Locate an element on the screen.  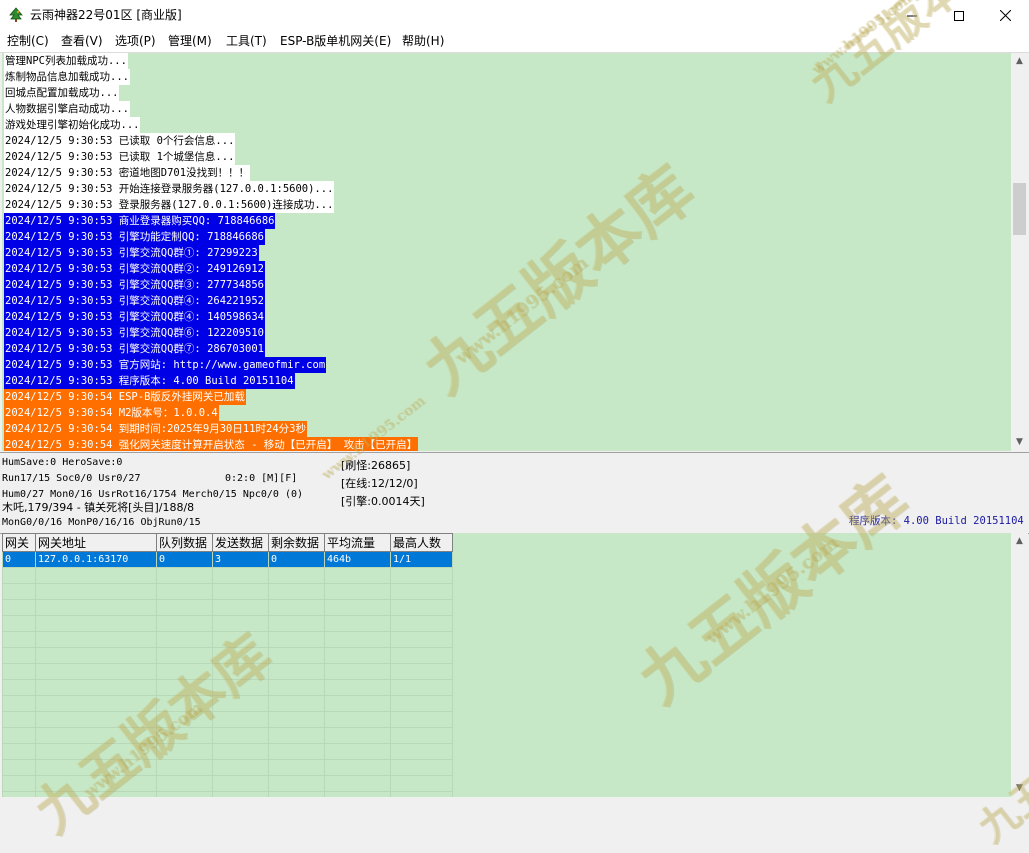
log-line: 2024/12/5 9:30:53 商业登录器购买QQ: 718846686 is located at coordinates (140, 221).